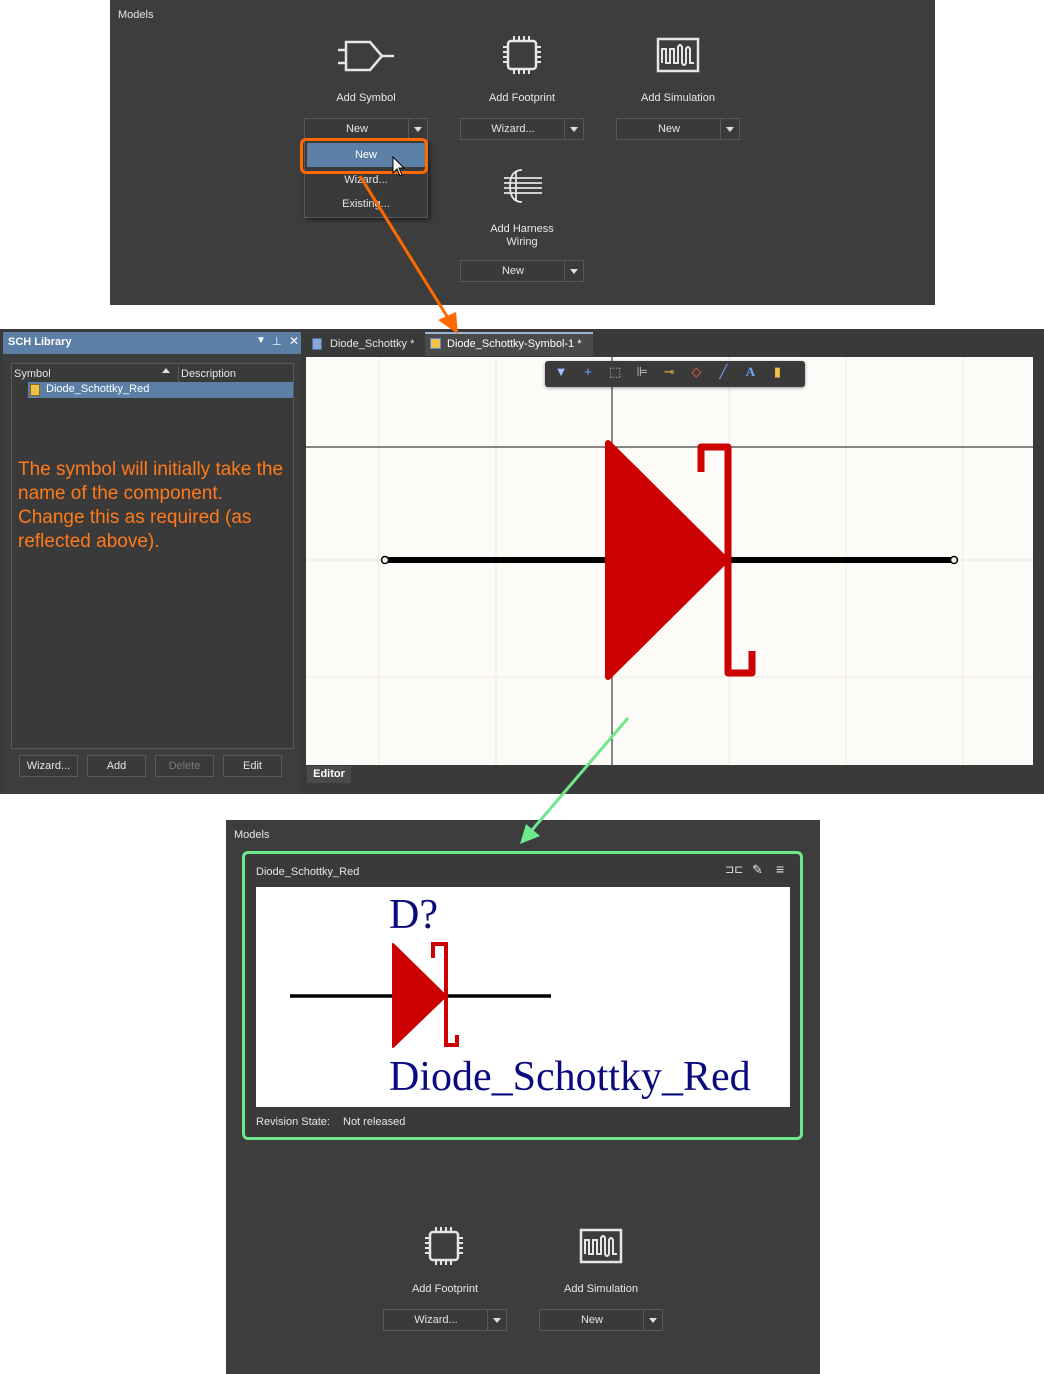 Image resolution: width=1044 pixels, height=1374 pixels. I want to click on add-harness-label-line2: Wiring, so click(522, 242).